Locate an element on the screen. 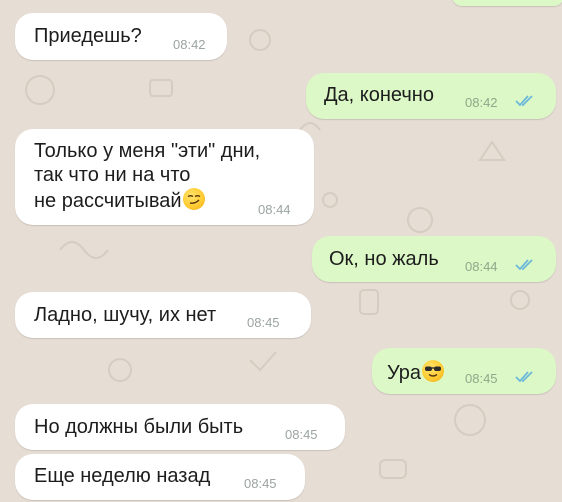  message-line: так что ни на что is located at coordinates (112, 175).